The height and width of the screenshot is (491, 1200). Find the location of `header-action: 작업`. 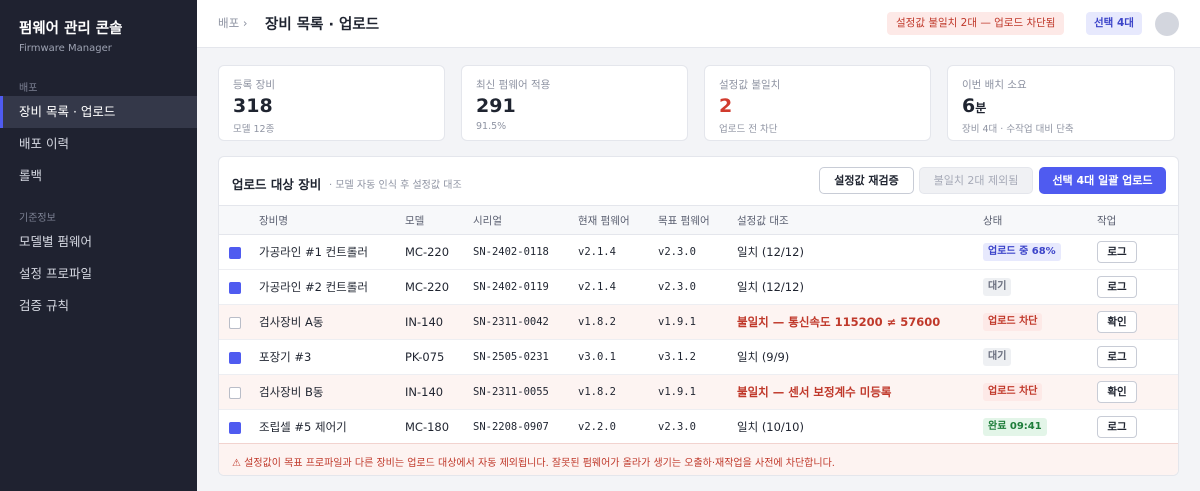

header-action: 작업 is located at coordinates (1137, 220).